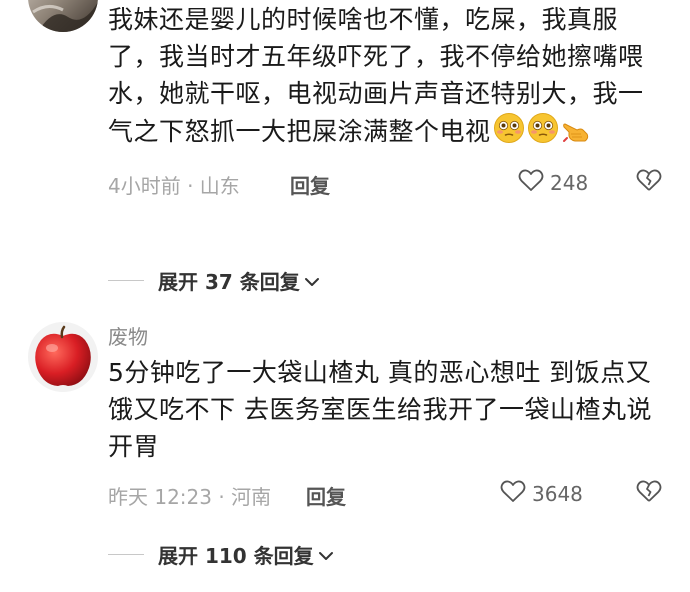 This screenshot has height=592, width=690. What do you see at coordinates (569, 182) in the screenshot?
I see `like-count: 248` at bounding box center [569, 182].